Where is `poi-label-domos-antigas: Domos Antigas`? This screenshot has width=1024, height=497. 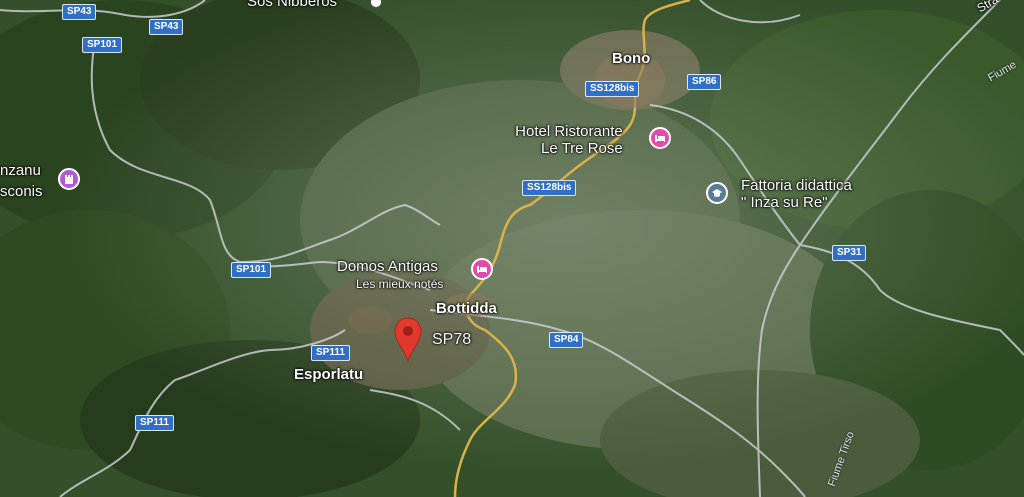
poi-label-domos-antigas: Domos Antigas is located at coordinates (387, 266).